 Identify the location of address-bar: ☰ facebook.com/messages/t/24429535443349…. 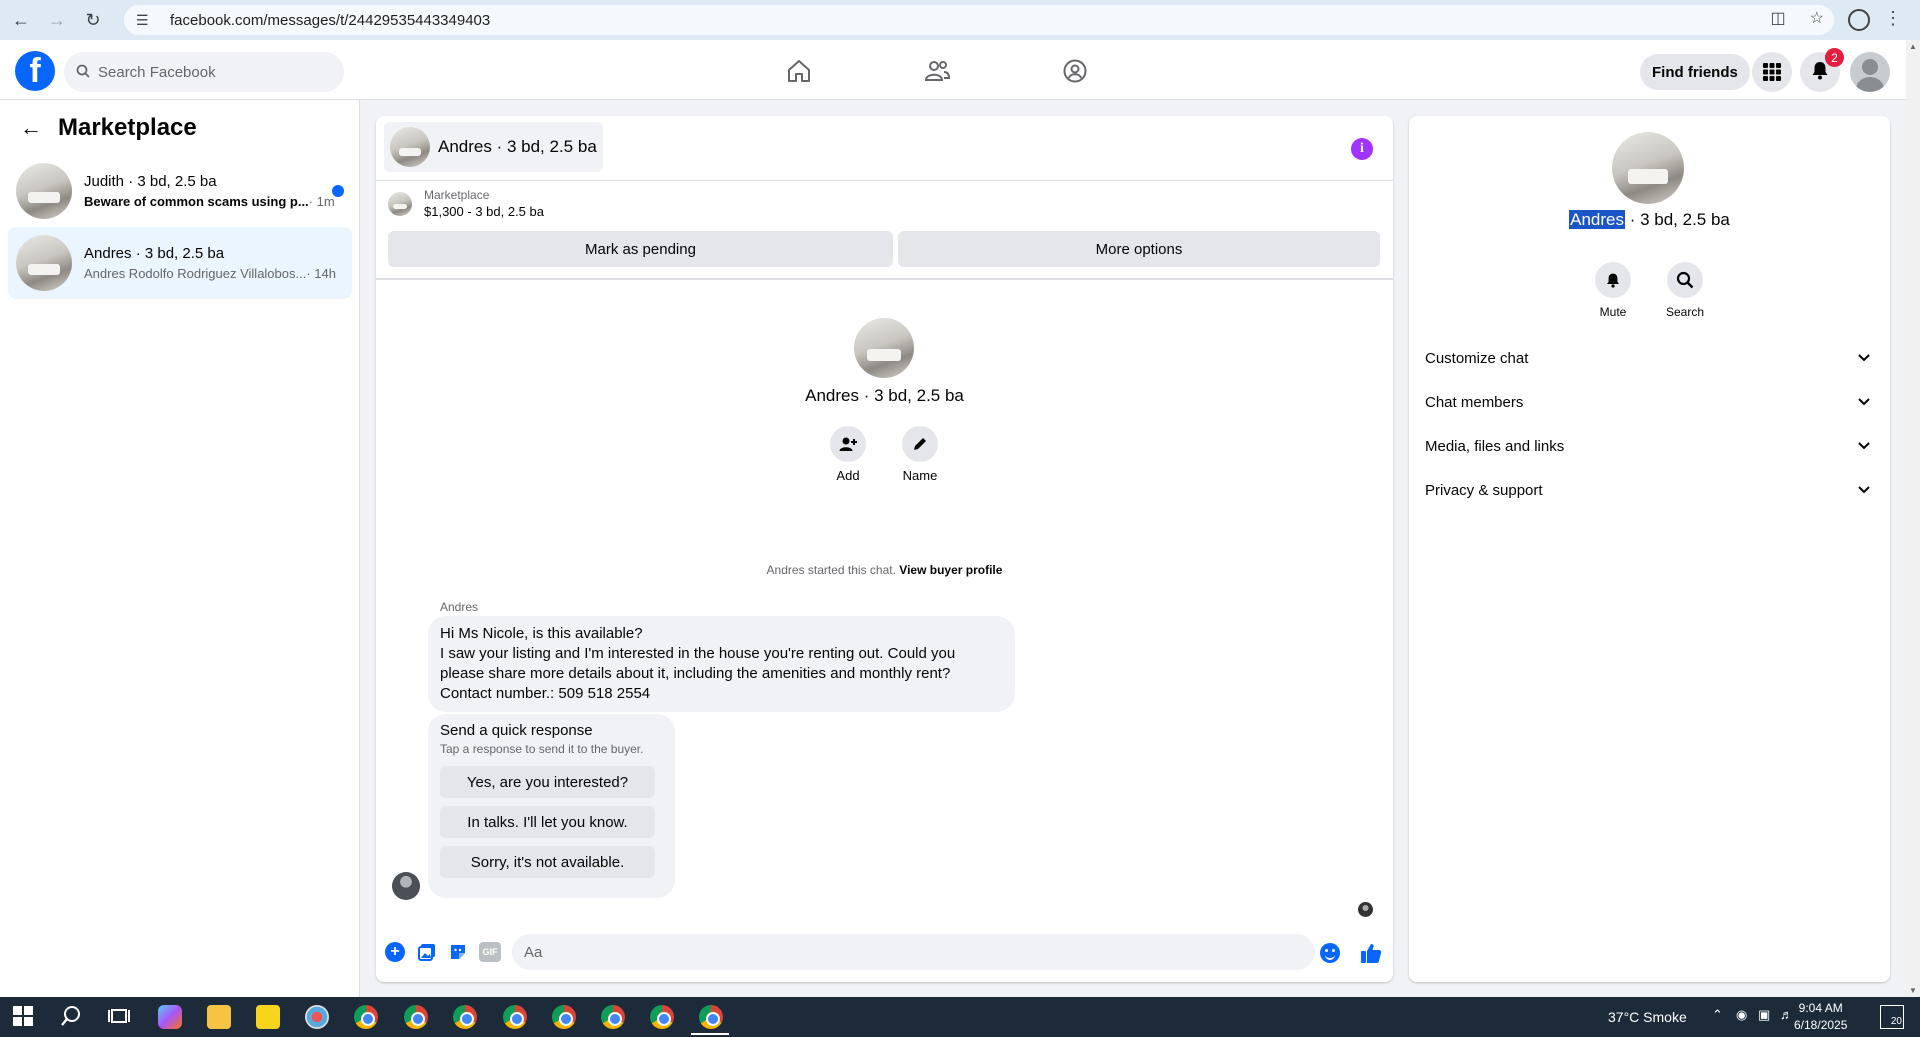
(979, 20).